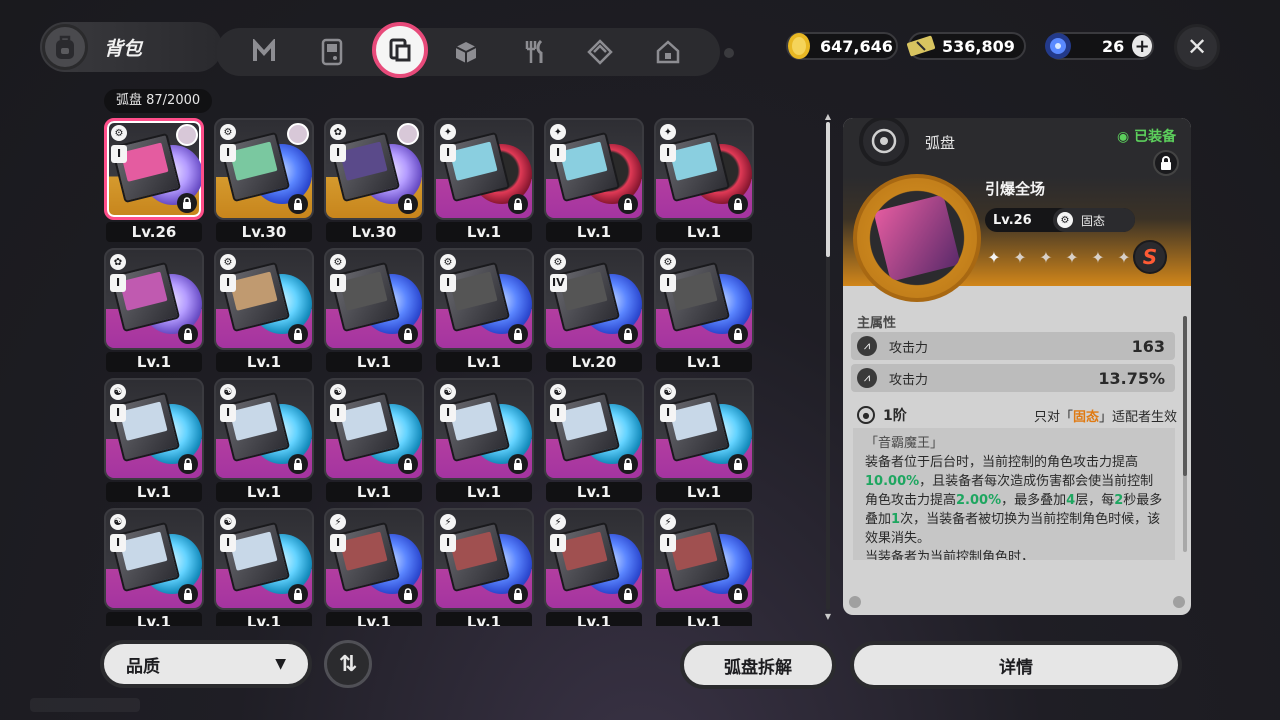 This screenshot has height=720, width=1280. Describe the element at coordinates (867, 378) in the screenshot. I see `attack-icon: ⩘` at that location.